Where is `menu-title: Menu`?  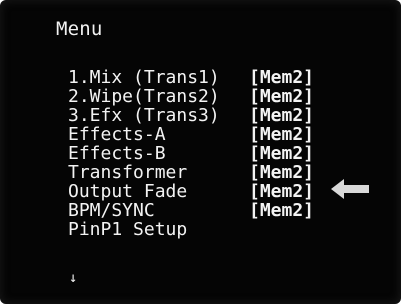 menu-title: Menu is located at coordinates (79, 29).